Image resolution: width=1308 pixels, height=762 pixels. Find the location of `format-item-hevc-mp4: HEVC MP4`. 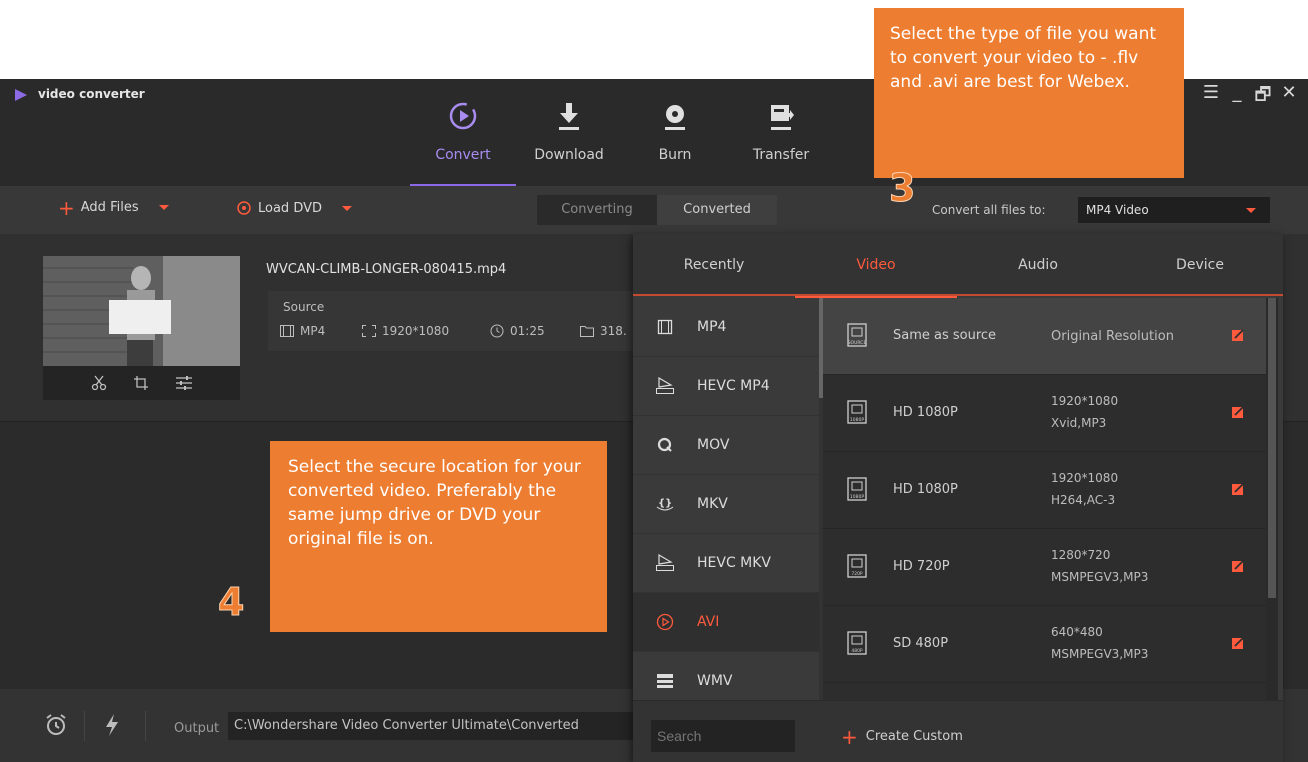

format-item-hevc-mp4: HEVC MP4 is located at coordinates (726, 386).